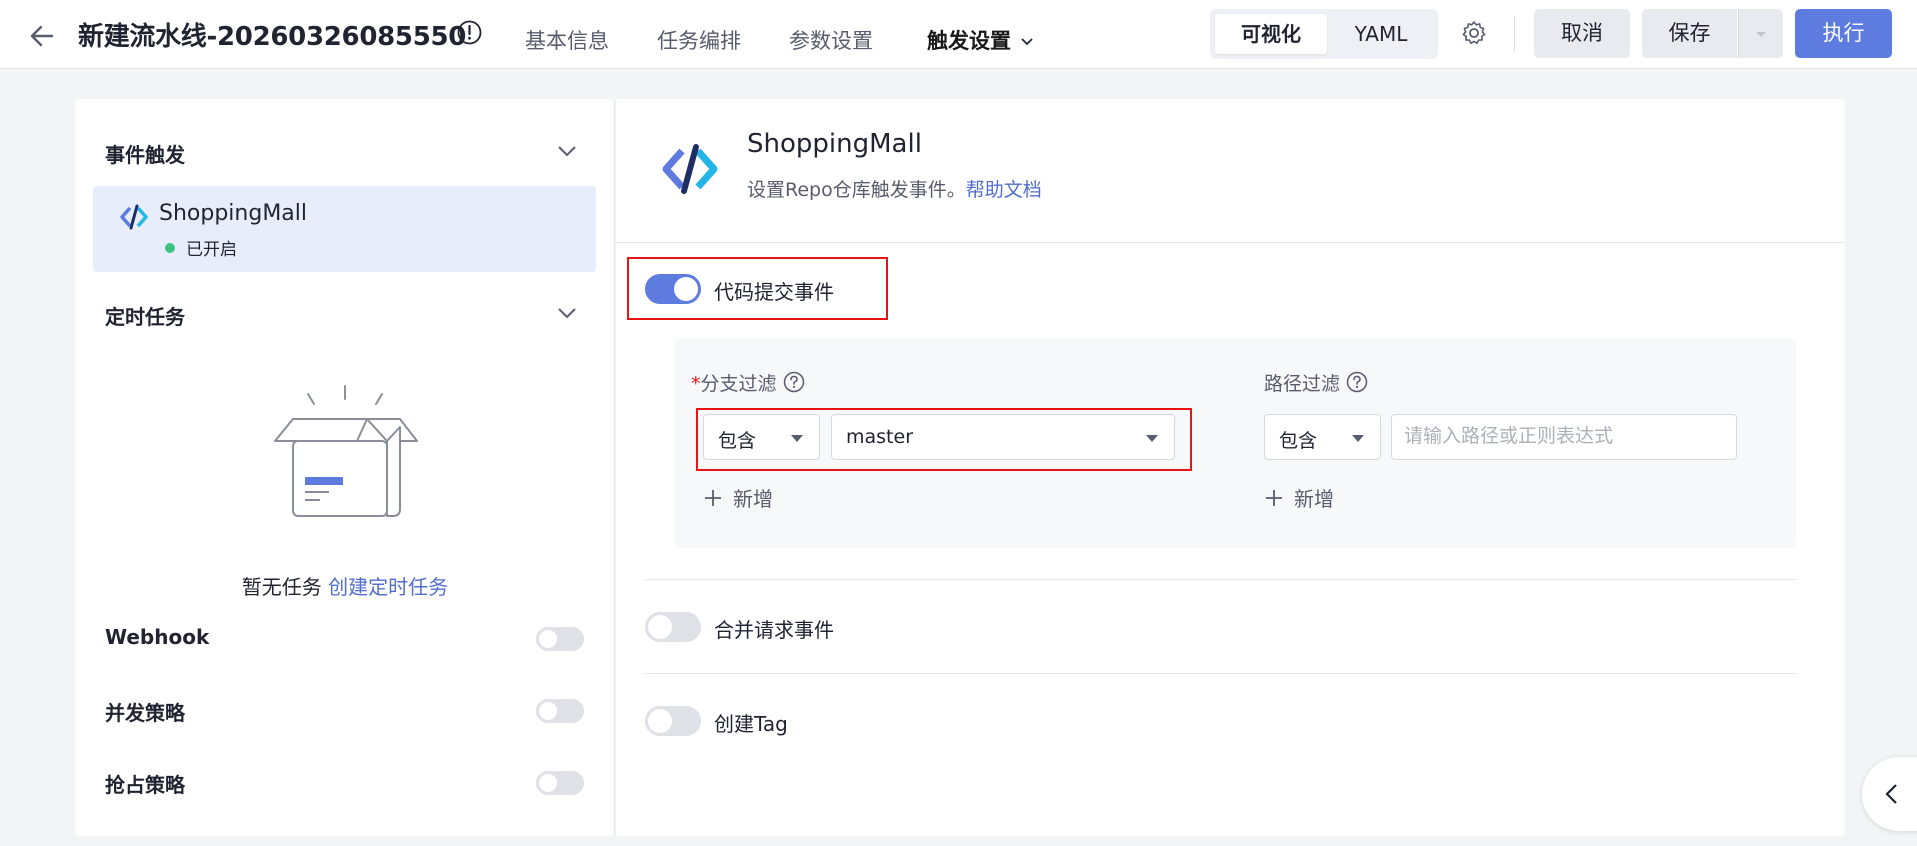  Describe the element at coordinates (211, 250) in the screenshot. I see `repo-status-text: 已开启` at that location.